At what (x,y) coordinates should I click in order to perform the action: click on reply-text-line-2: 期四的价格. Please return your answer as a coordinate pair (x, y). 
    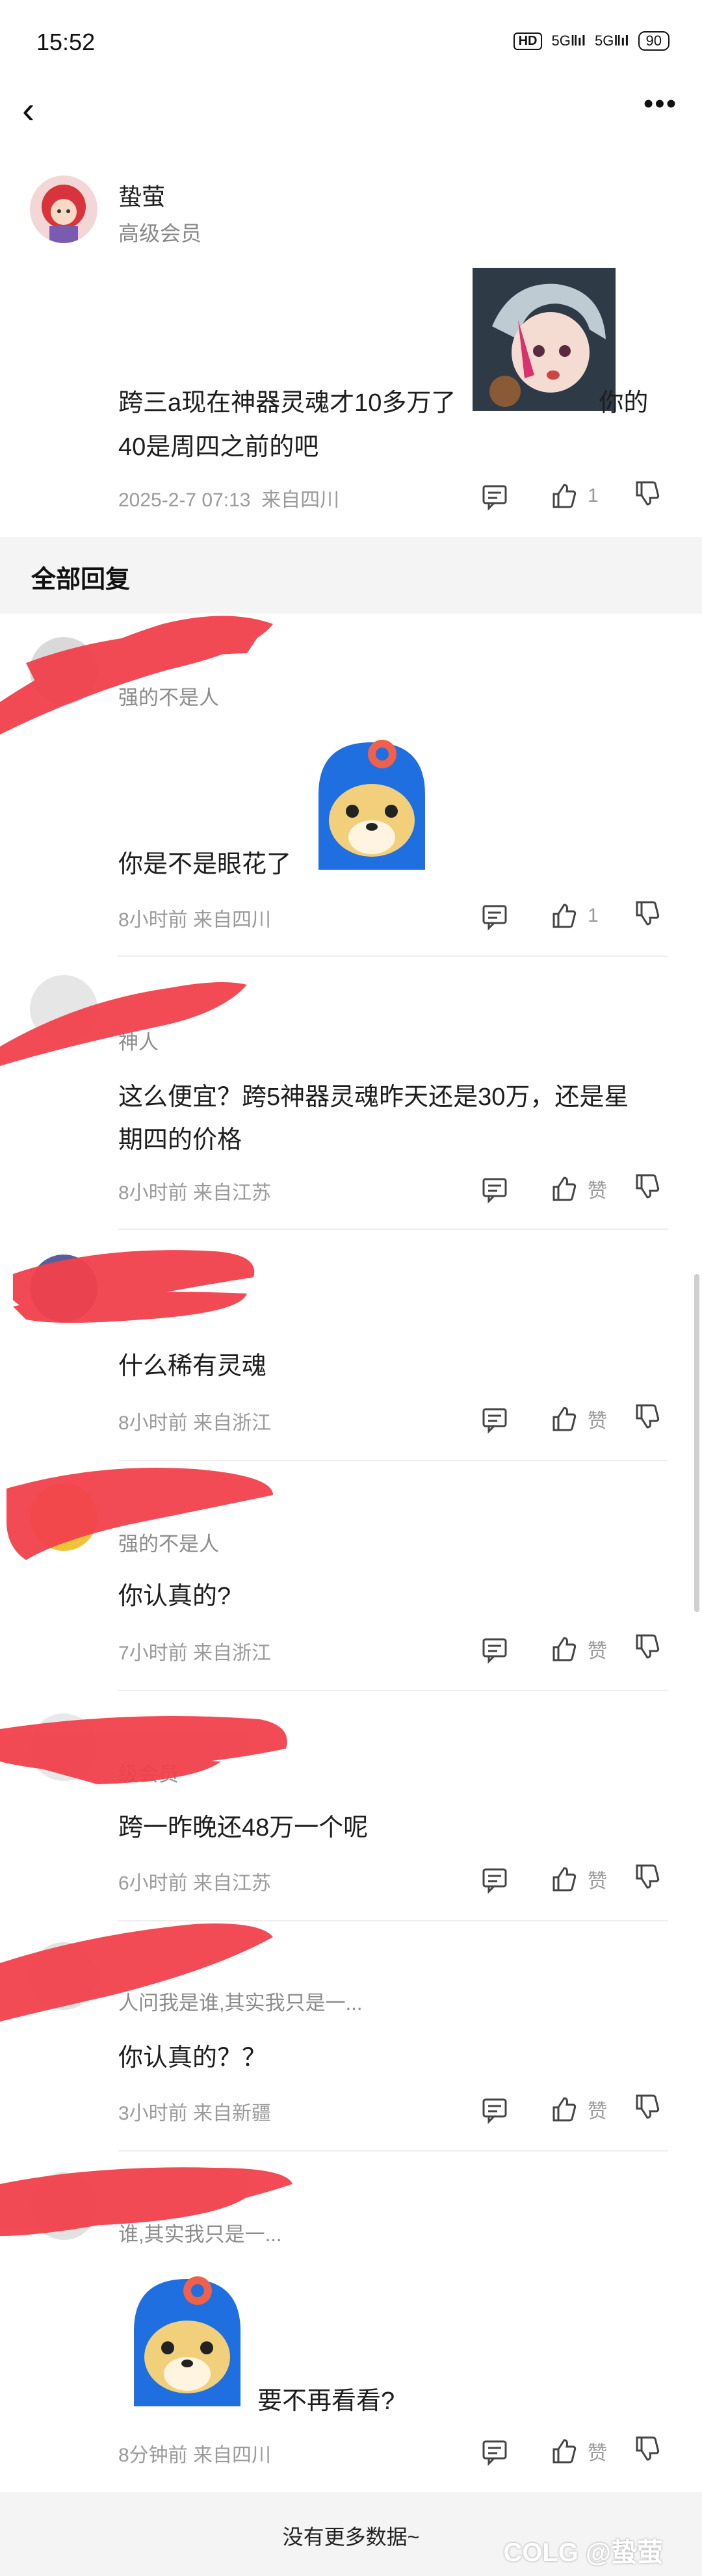
    Looking at the image, I should click on (180, 1140).